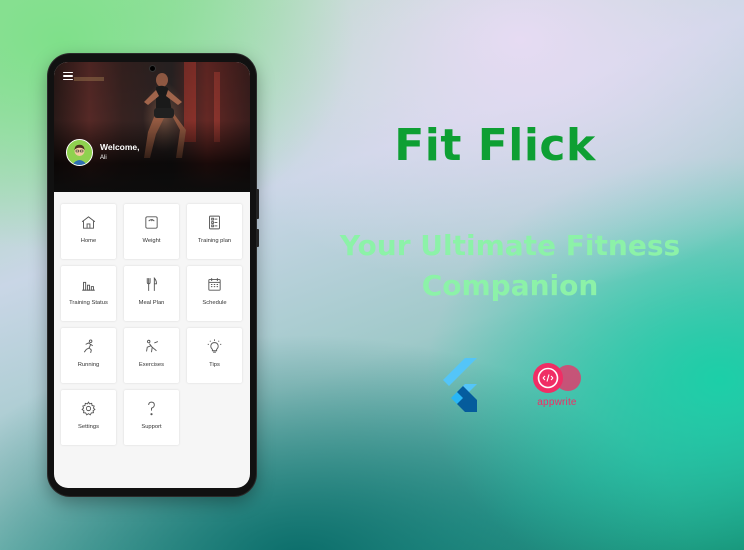 This screenshot has width=744, height=550. I want to click on tile-meal-plan: Meal Plan, so click(151, 293).